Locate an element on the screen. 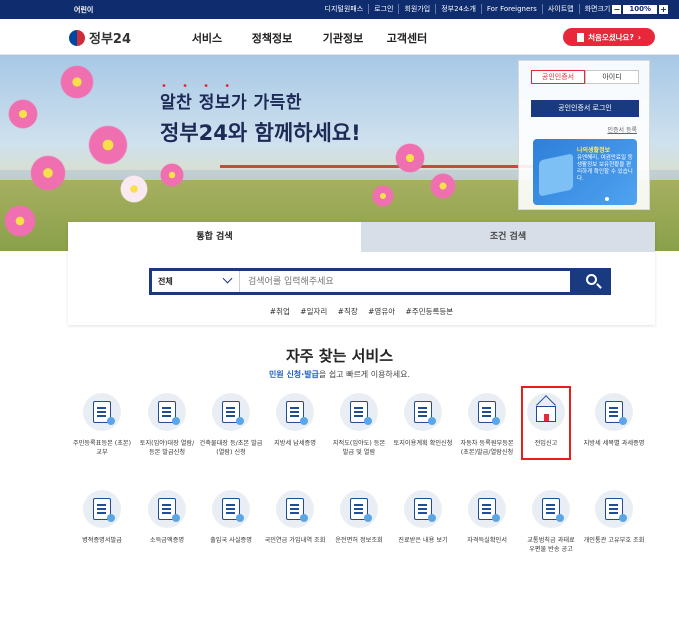 This screenshot has width=679, height=617. service-qualification: 자격득실확인서 is located at coordinates (487, 517).